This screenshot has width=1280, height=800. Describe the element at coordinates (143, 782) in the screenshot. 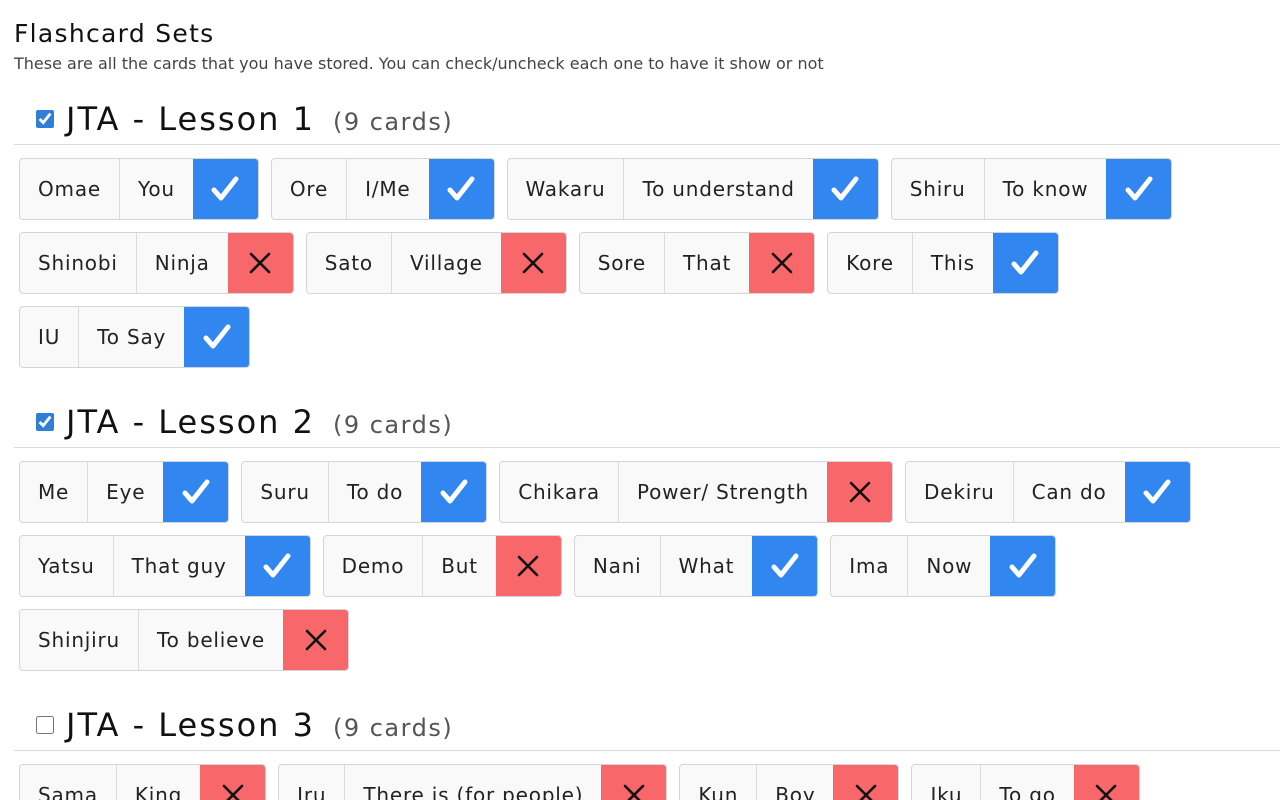

I see `flashcard: Sama King` at that location.